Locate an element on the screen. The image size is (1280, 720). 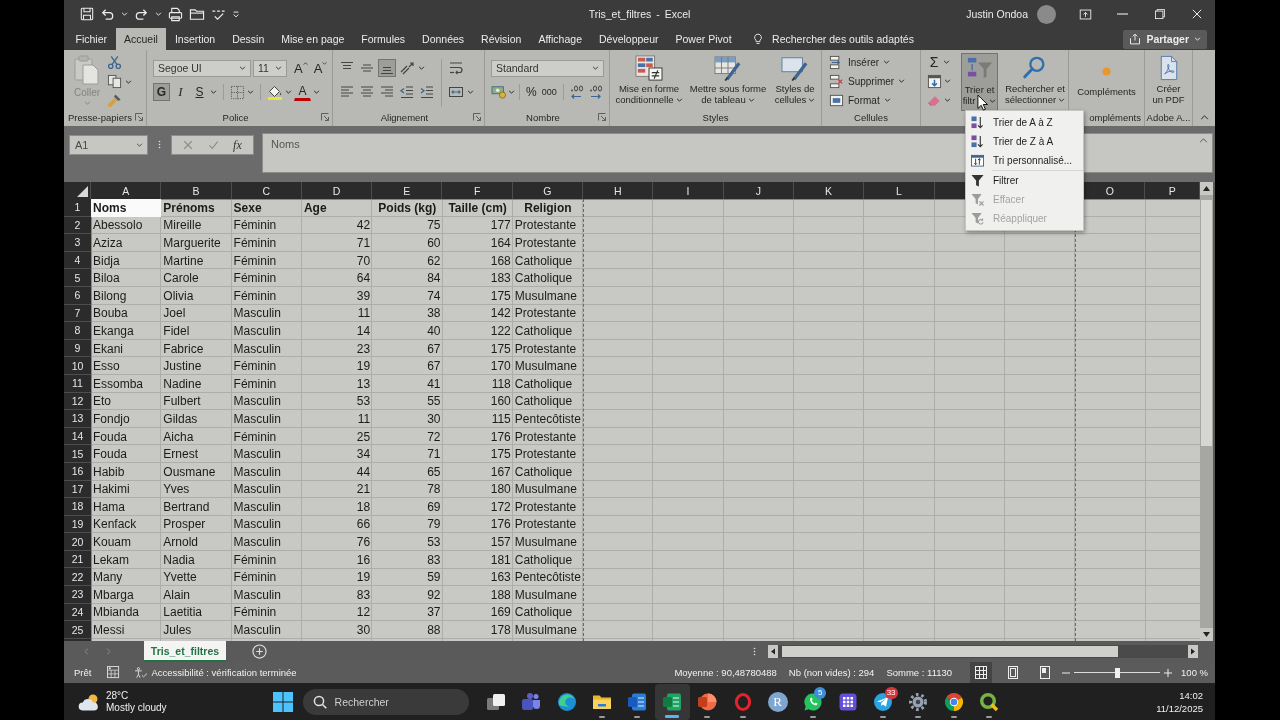
clock-time: 14:02 is located at coordinates (1191, 695).